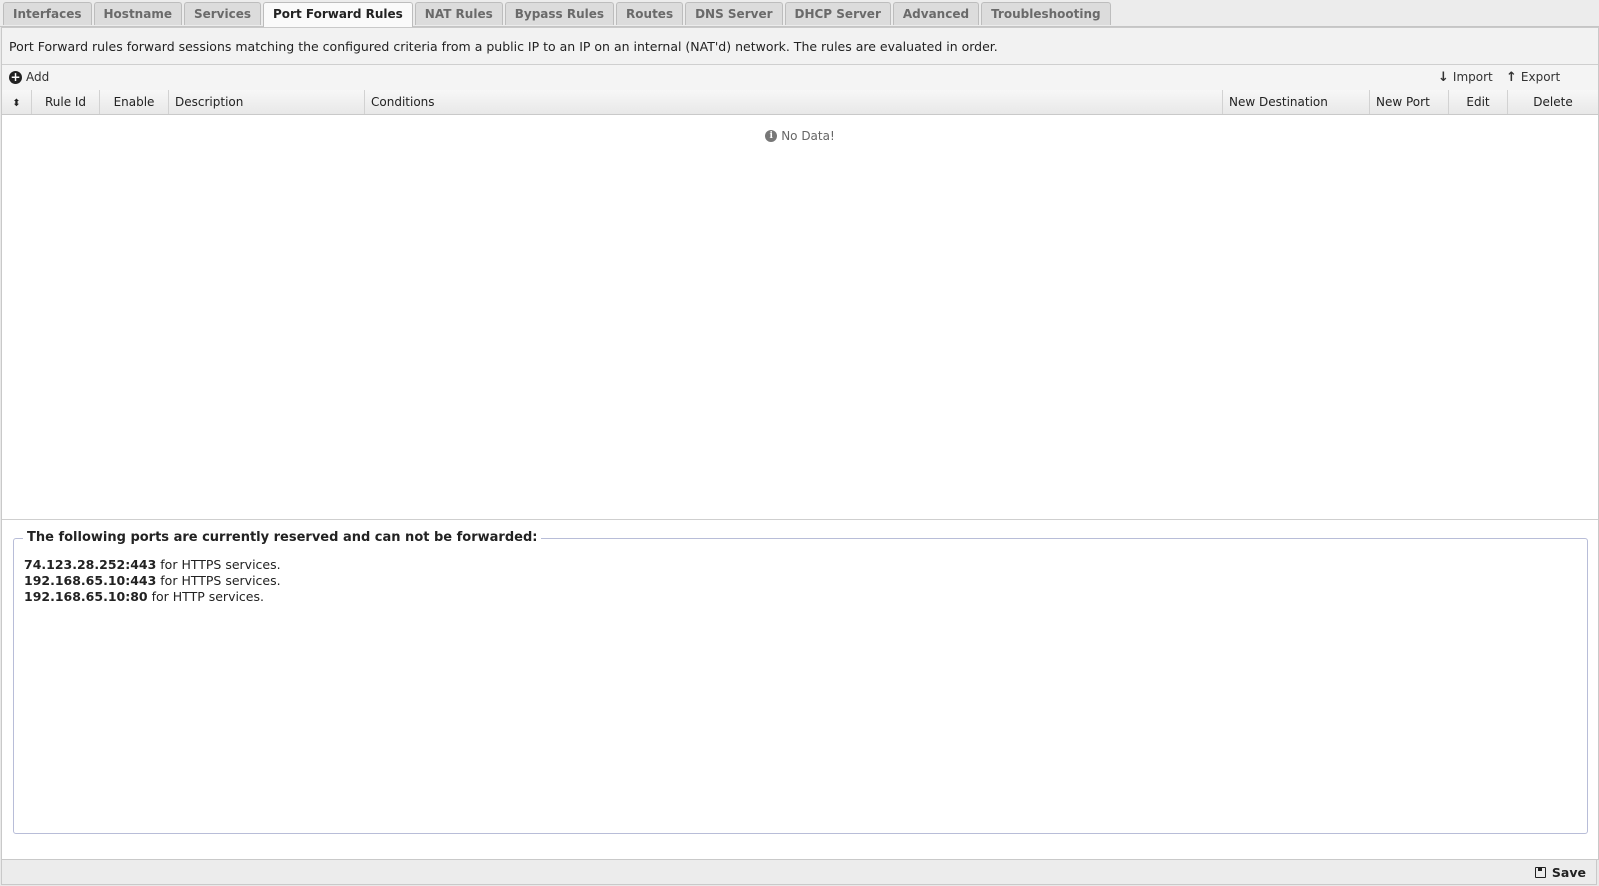 The height and width of the screenshot is (886, 1599). Describe the element at coordinates (1409, 102) in the screenshot. I see `column-header-new-port: New Port` at that location.